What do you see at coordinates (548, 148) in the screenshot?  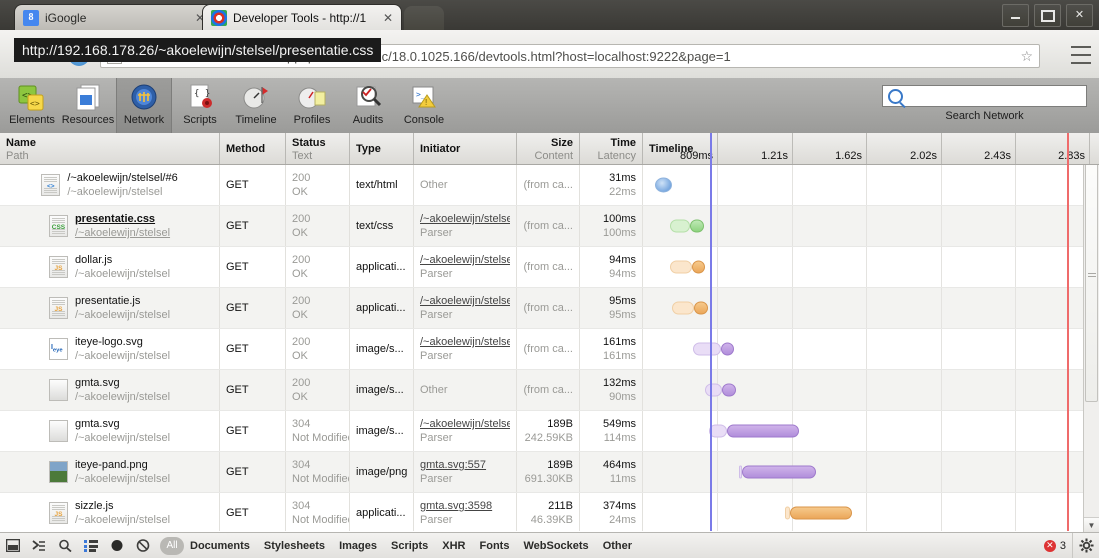 I see `column-header-size: Size Content` at bounding box center [548, 148].